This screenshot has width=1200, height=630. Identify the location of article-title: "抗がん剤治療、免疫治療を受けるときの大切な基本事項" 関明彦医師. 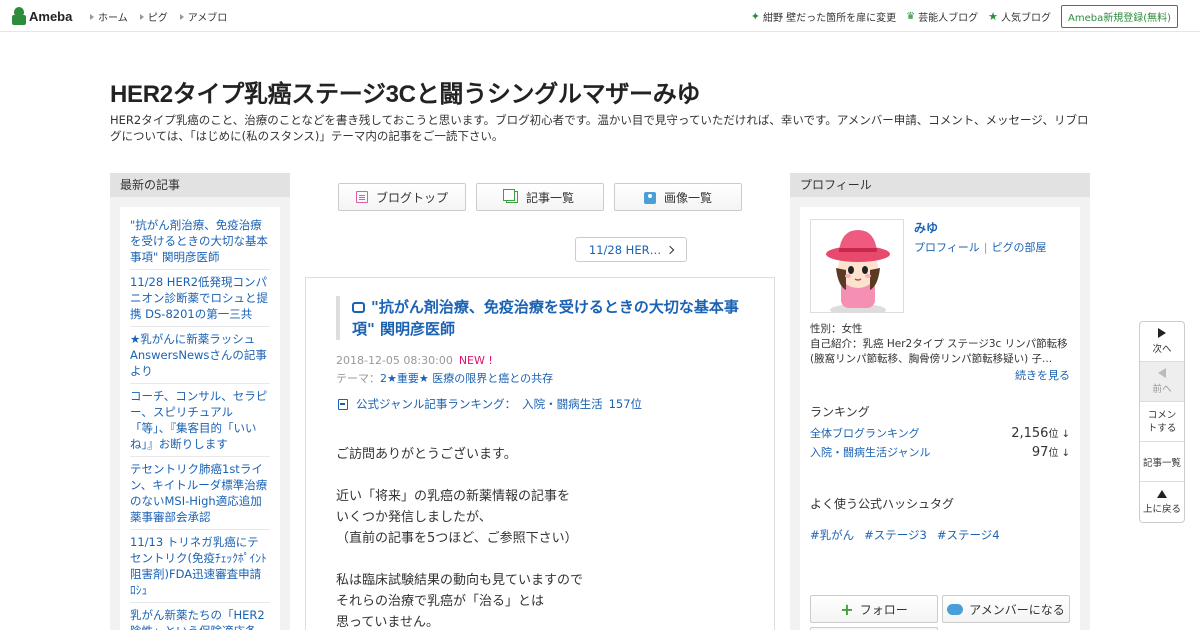
(541, 318).